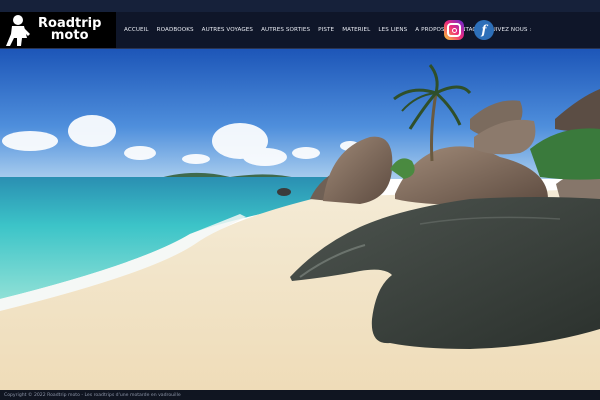  Describe the element at coordinates (300, 6) in the screenshot. I see `top-strip` at that location.